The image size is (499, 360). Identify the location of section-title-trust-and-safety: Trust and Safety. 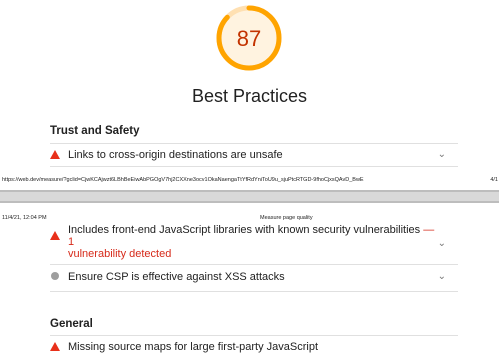
(95, 131).